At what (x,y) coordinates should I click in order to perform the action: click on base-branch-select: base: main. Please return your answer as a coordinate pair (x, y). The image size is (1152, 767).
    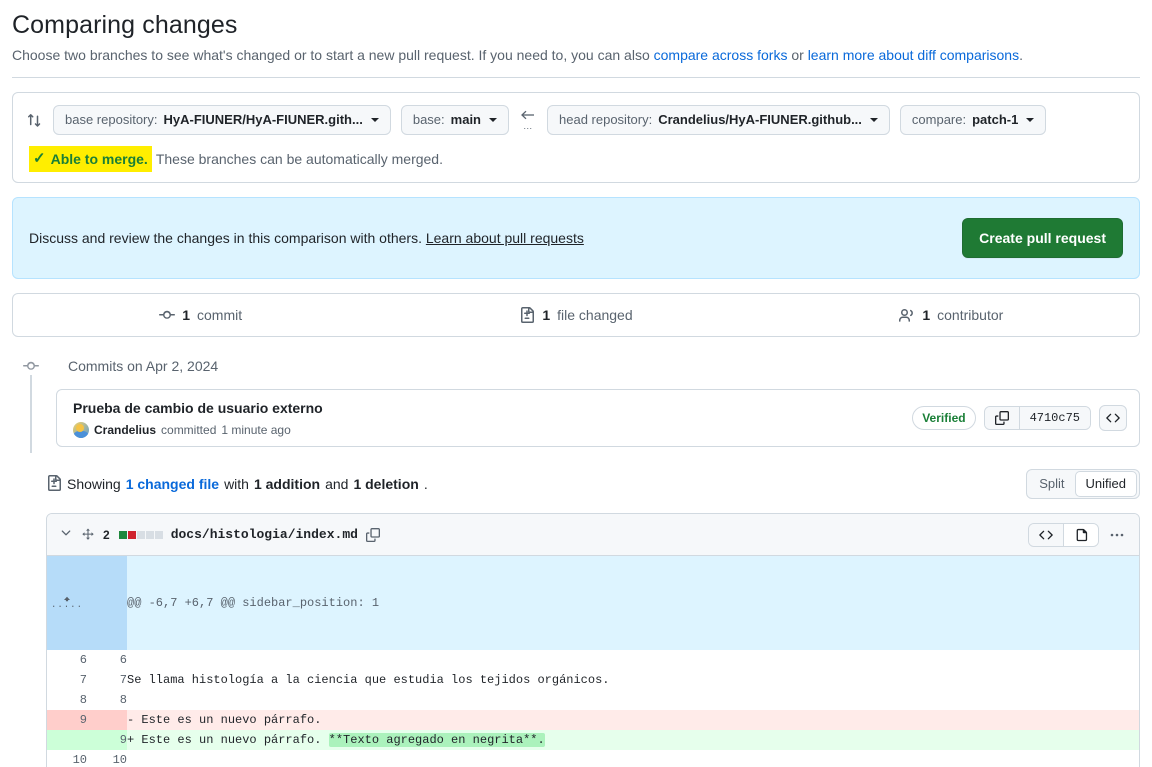
    Looking at the image, I should click on (454, 120).